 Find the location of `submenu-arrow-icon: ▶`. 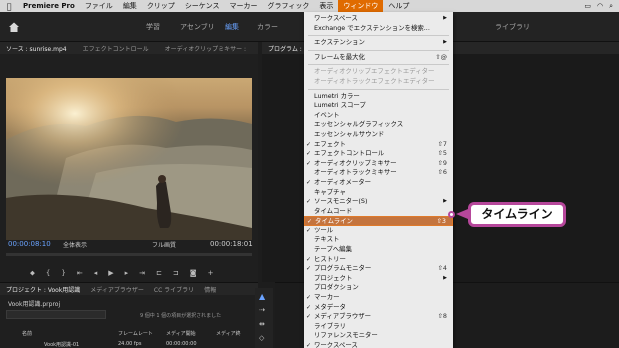

submenu-arrow-icon: ▶ is located at coordinates (445, 201).